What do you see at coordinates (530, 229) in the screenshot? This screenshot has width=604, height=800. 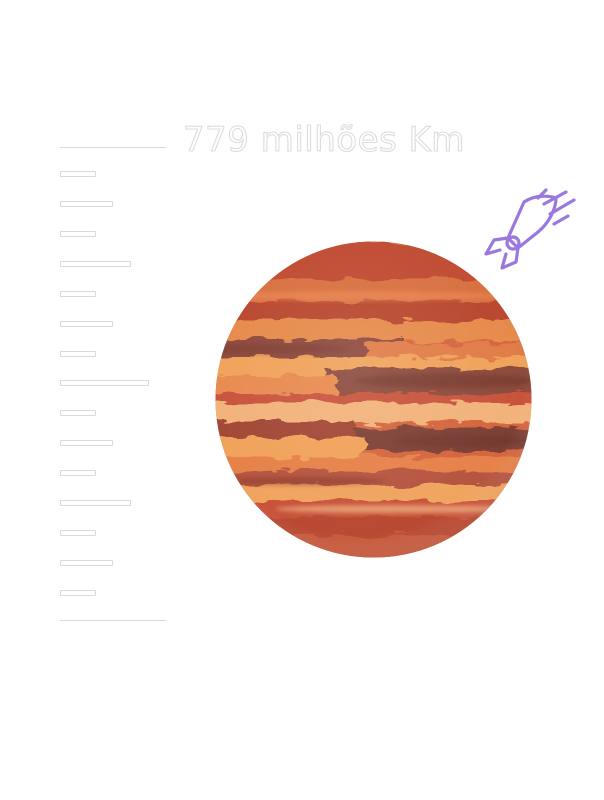 I see `rocket-icon` at bounding box center [530, 229].